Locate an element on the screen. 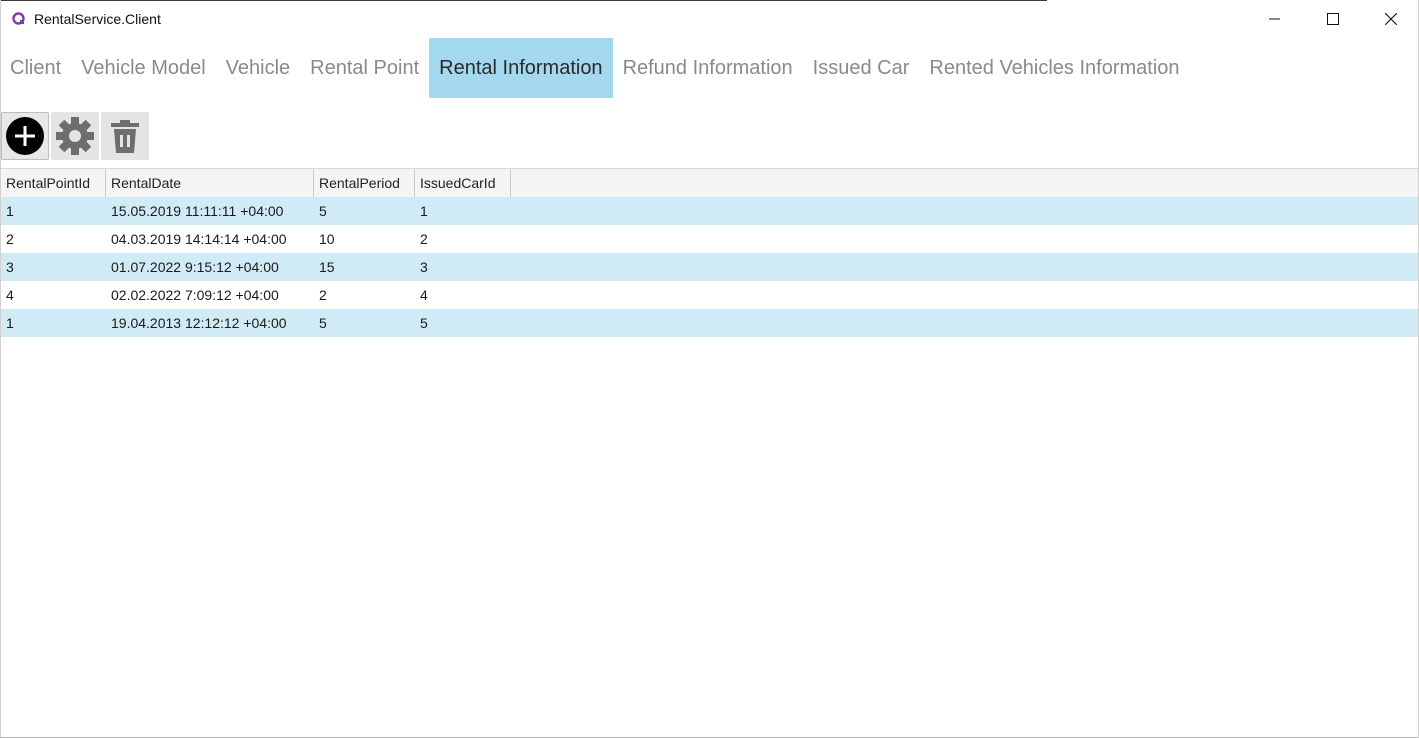 The width and height of the screenshot is (1419, 738). maximize-button is located at coordinates (1333, 19).